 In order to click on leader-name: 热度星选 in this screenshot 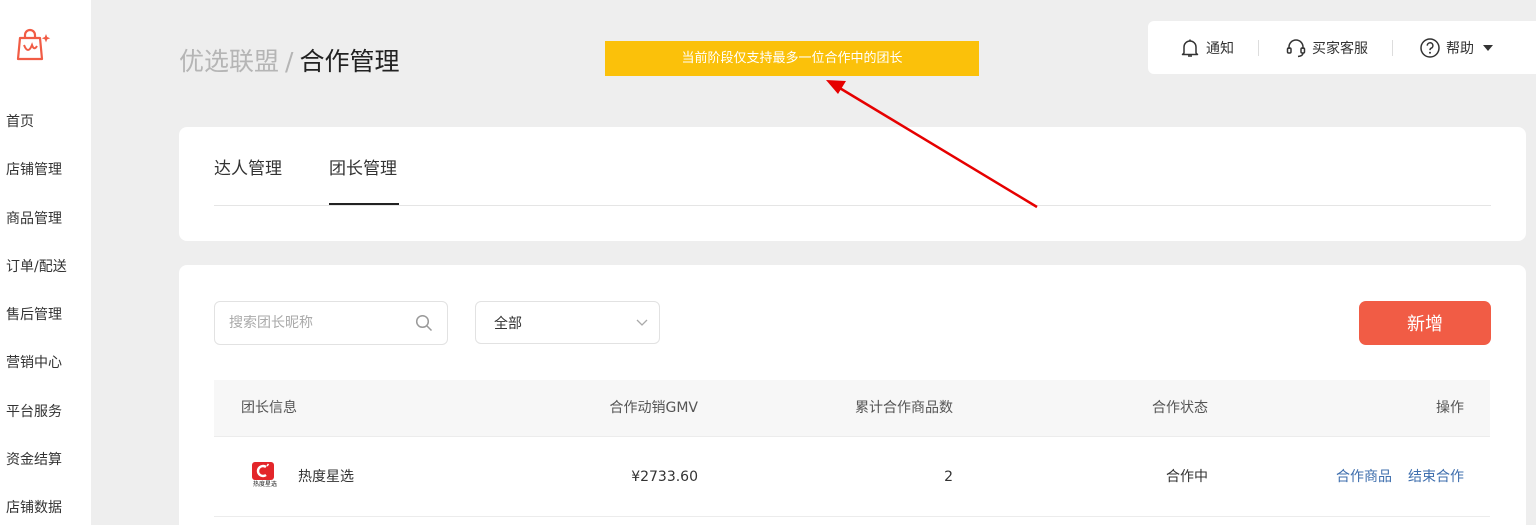, I will do `click(326, 477)`.